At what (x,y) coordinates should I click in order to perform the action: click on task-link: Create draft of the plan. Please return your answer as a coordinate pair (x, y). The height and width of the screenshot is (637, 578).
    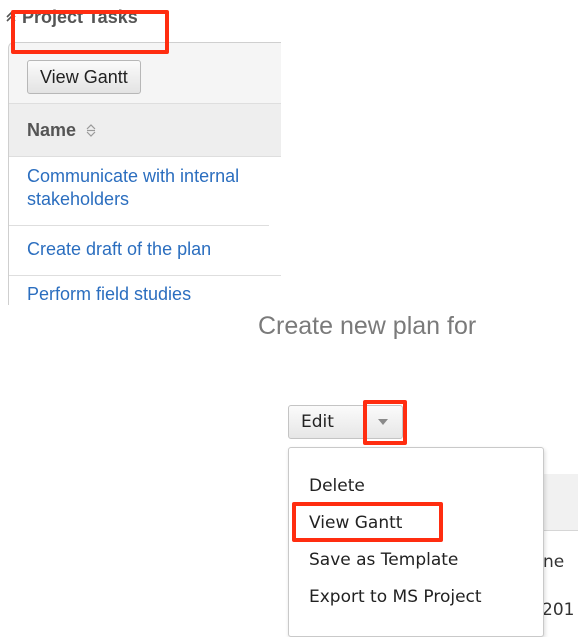
    Looking at the image, I should click on (119, 249).